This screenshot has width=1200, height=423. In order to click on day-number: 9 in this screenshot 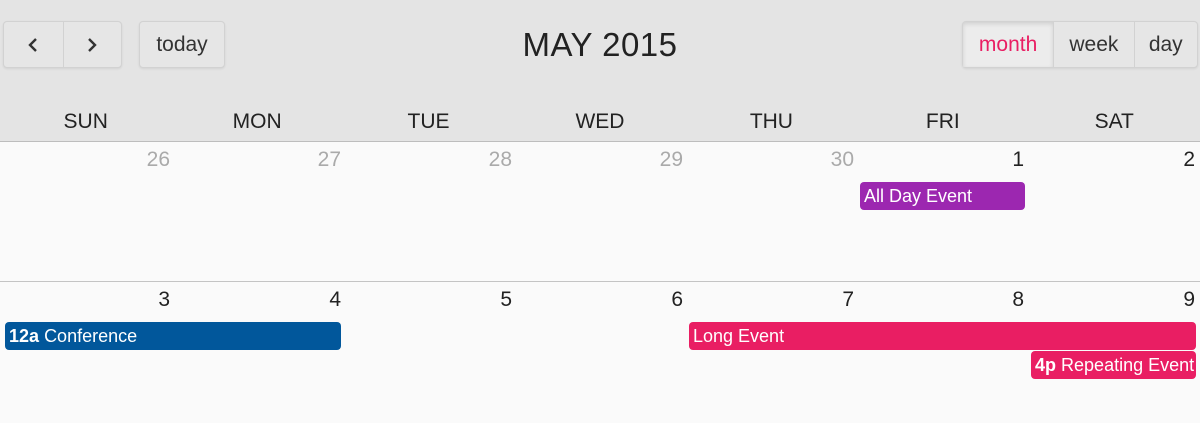, I will do `click(1175, 300)`.